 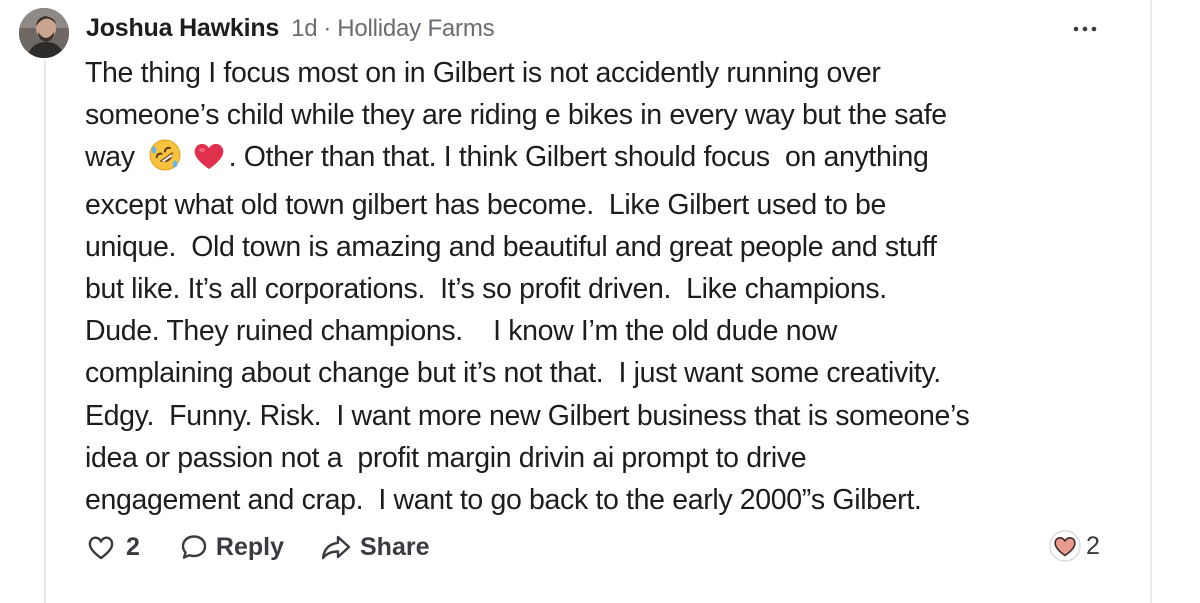 What do you see at coordinates (209, 162) in the screenshot?
I see `red-heart-emoji` at bounding box center [209, 162].